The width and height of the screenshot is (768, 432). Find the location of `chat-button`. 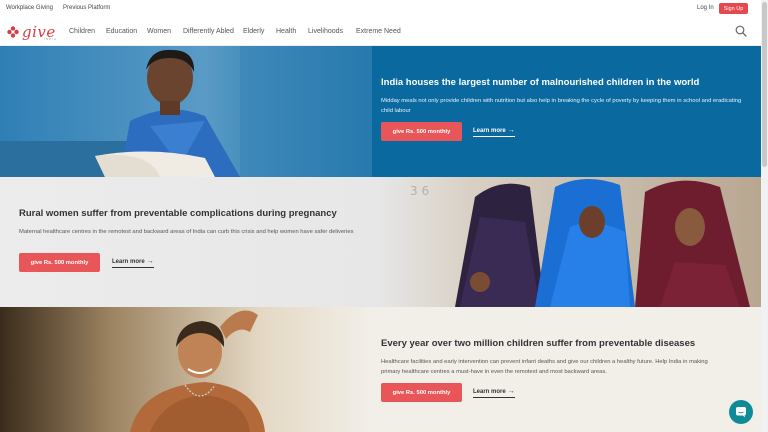

chat-button is located at coordinates (741, 412).